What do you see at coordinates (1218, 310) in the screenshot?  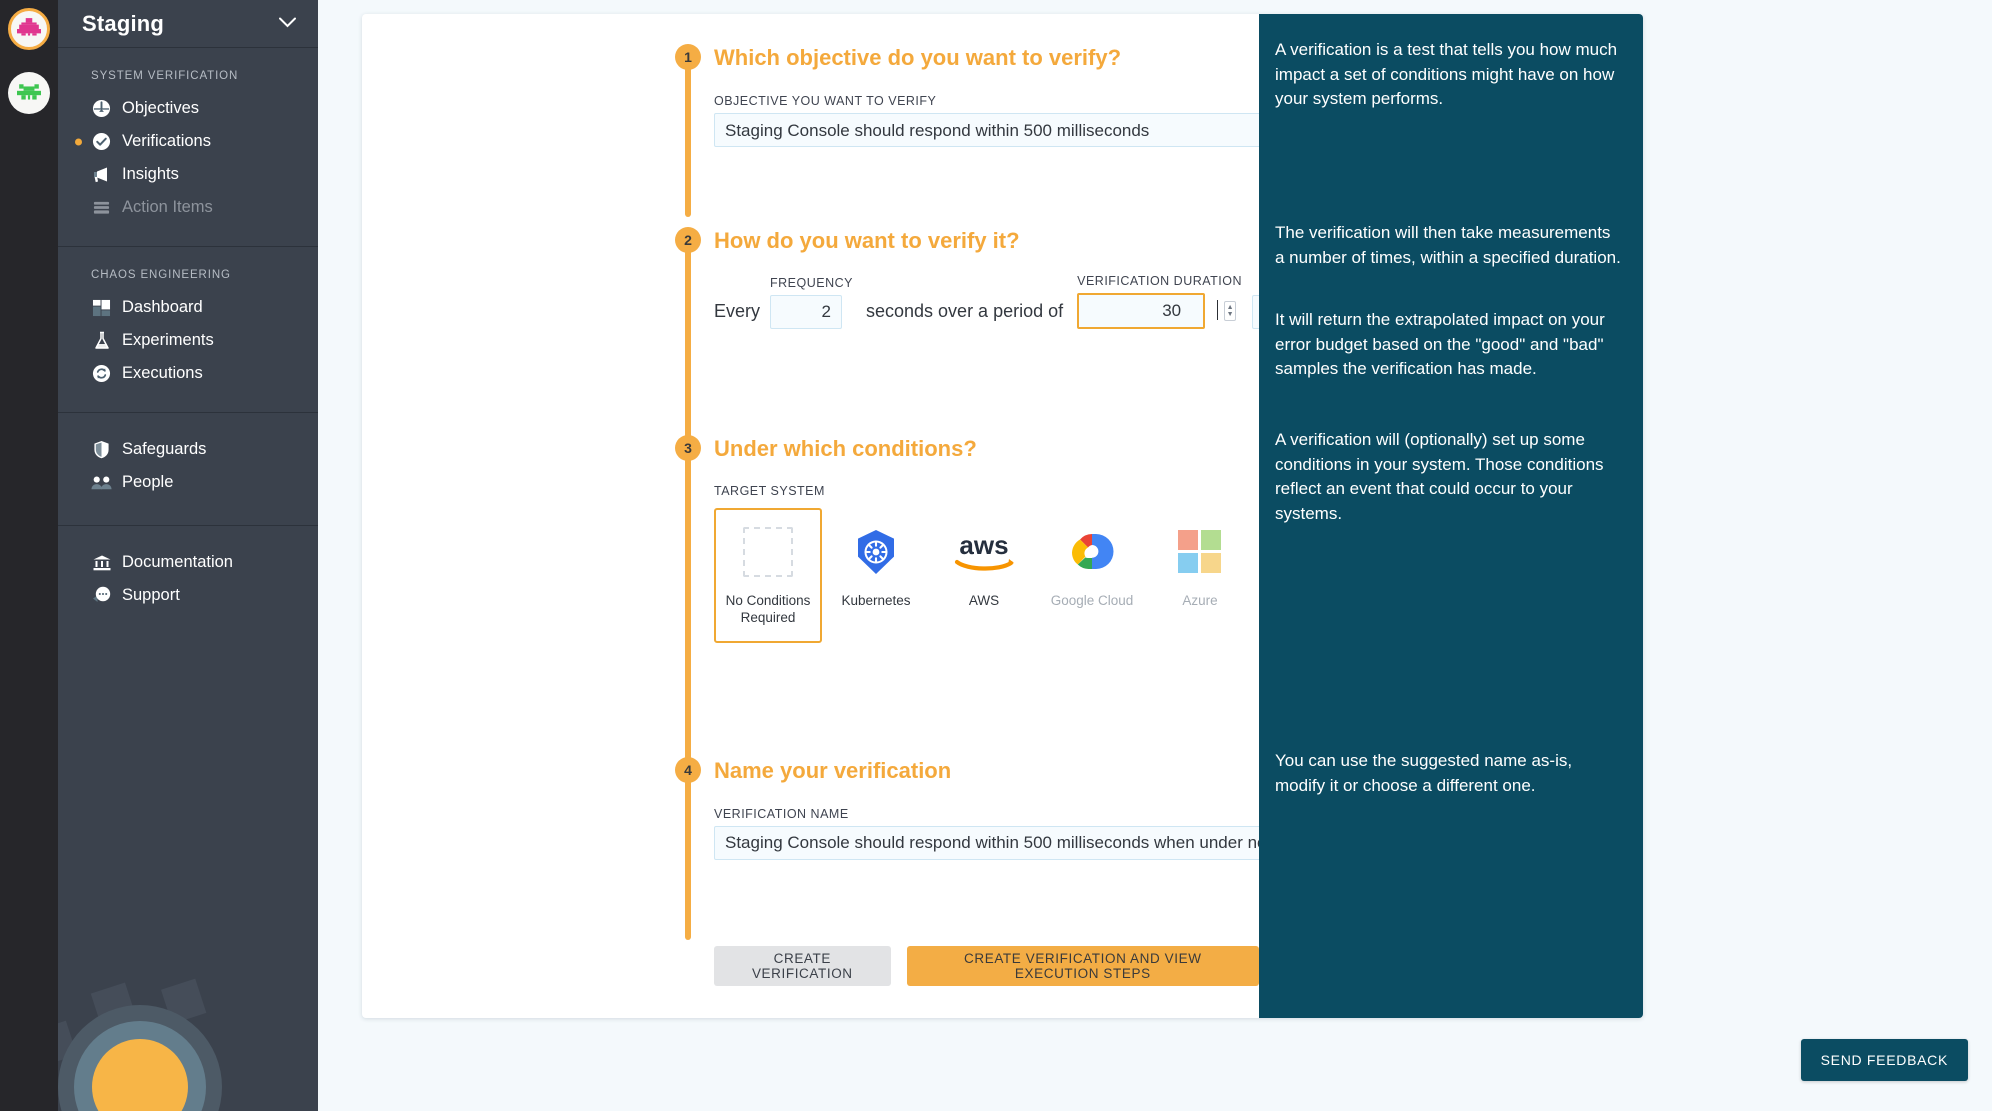 I see `text-cursor` at bounding box center [1218, 310].